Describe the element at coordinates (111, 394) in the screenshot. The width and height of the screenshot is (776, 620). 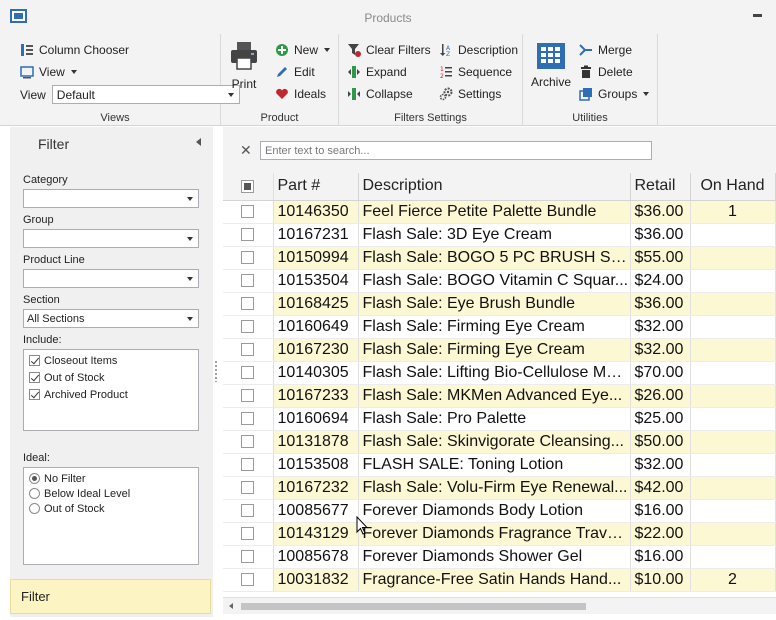
I see `include-archived-product: Archived Product` at that location.